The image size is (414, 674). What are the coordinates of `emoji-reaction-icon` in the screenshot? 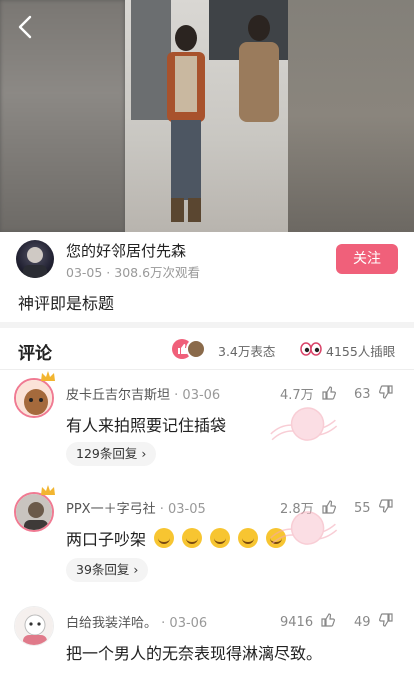 It's located at (196, 349).